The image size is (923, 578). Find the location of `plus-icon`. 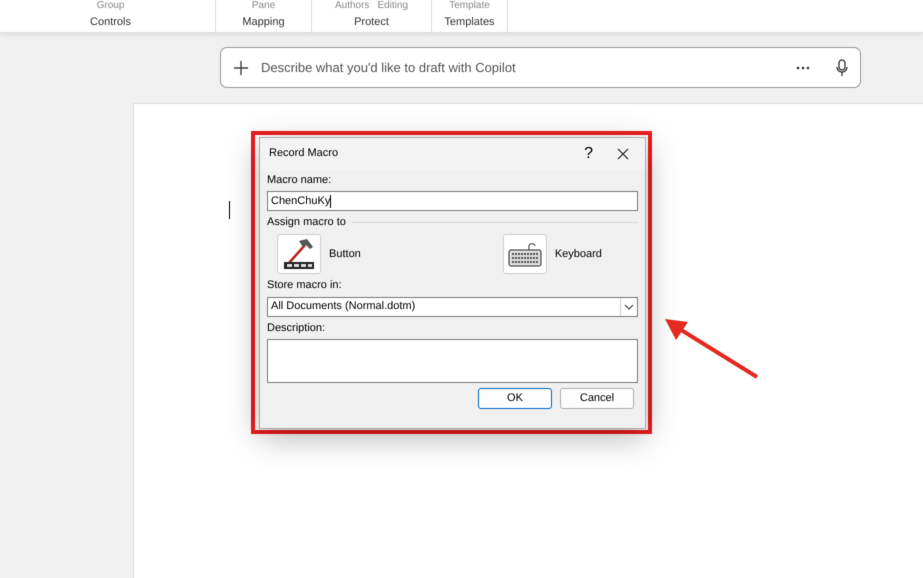

plus-icon is located at coordinates (241, 68).